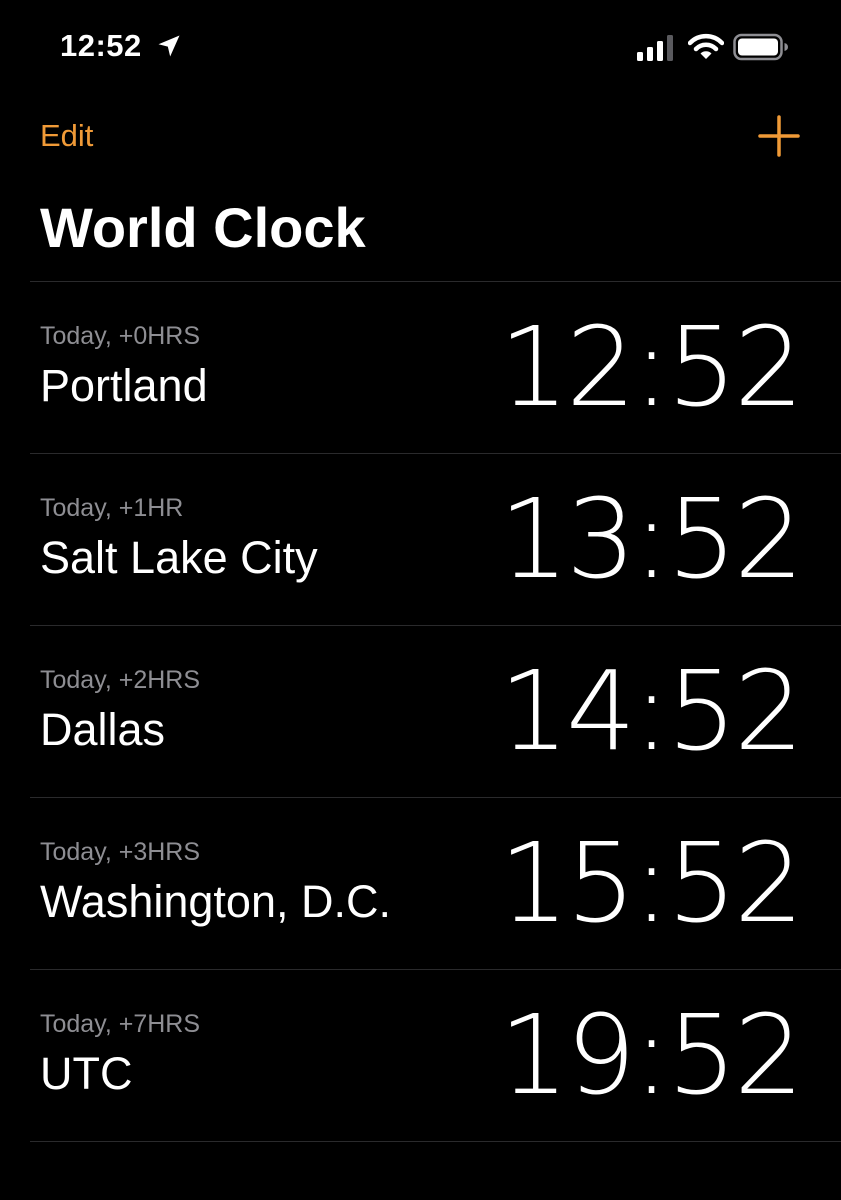 This screenshot has height=1200, width=841. What do you see at coordinates (66, 136) in the screenshot?
I see `edit-button: Edit` at bounding box center [66, 136].